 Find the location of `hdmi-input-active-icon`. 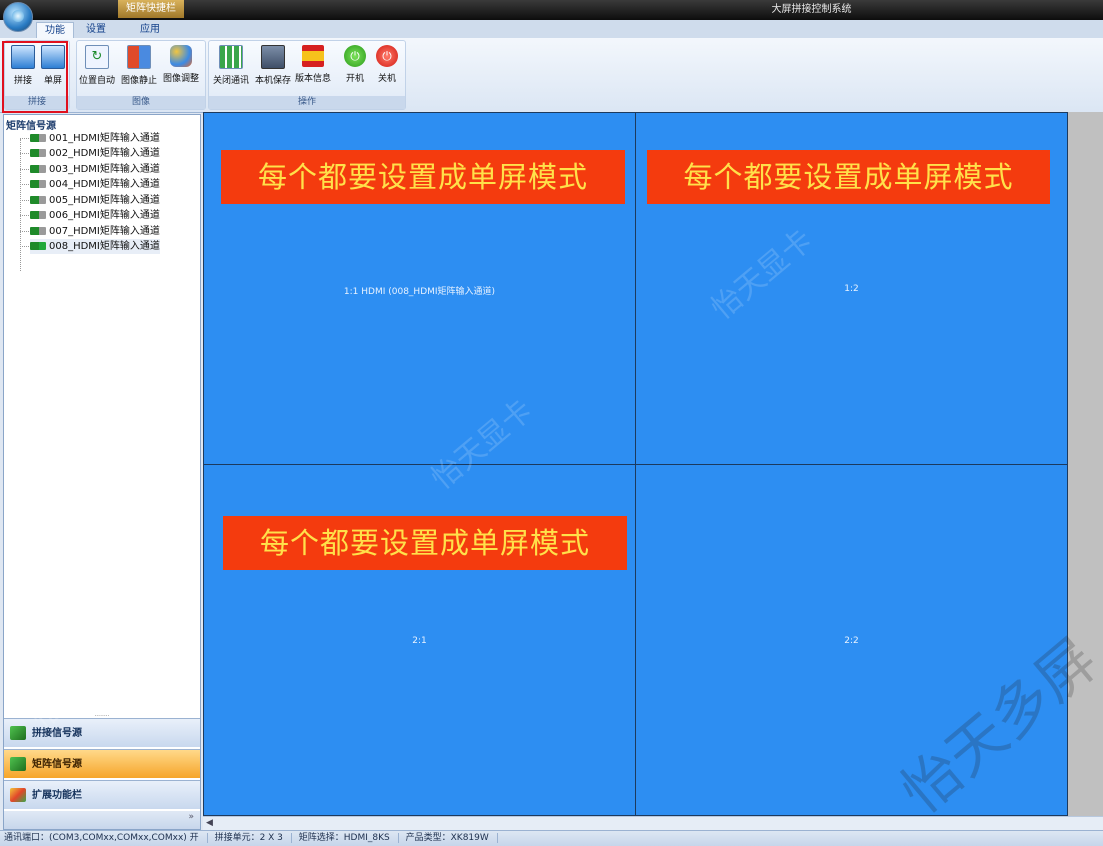

hdmi-input-active-icon is located at coordinates (38, 246).